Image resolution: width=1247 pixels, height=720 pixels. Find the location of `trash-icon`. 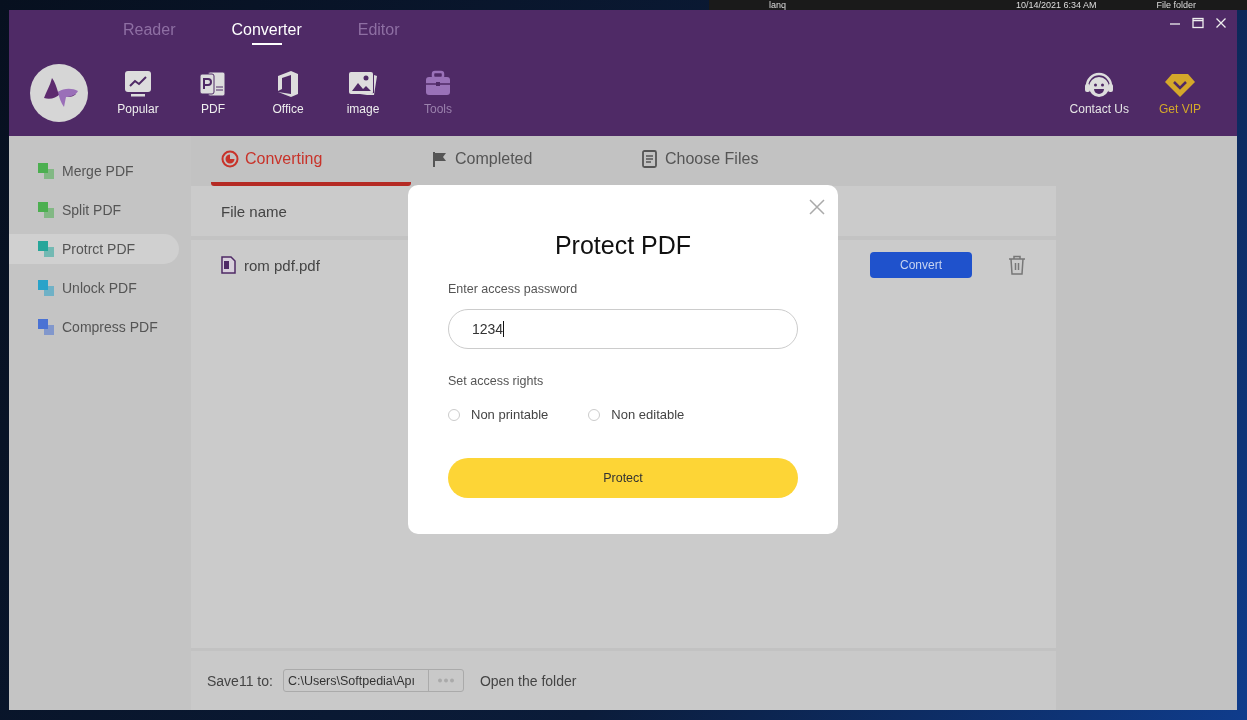

trash-icon is located at coordinates (1017, 265).